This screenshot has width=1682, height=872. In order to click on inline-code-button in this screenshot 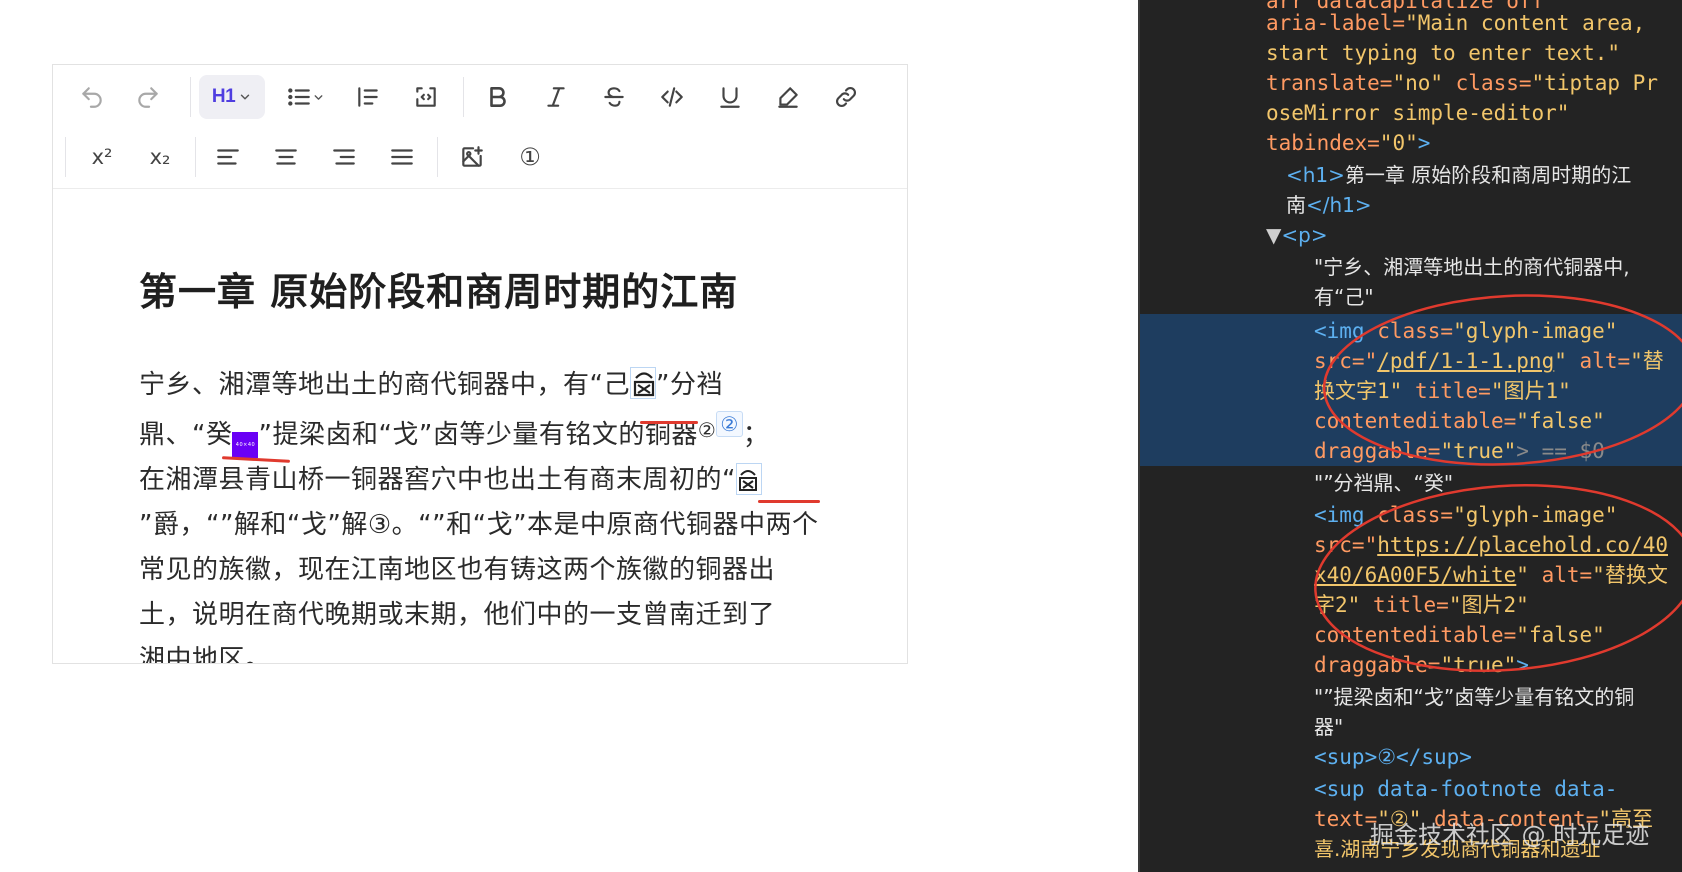, I will do `click(672, 97)`.